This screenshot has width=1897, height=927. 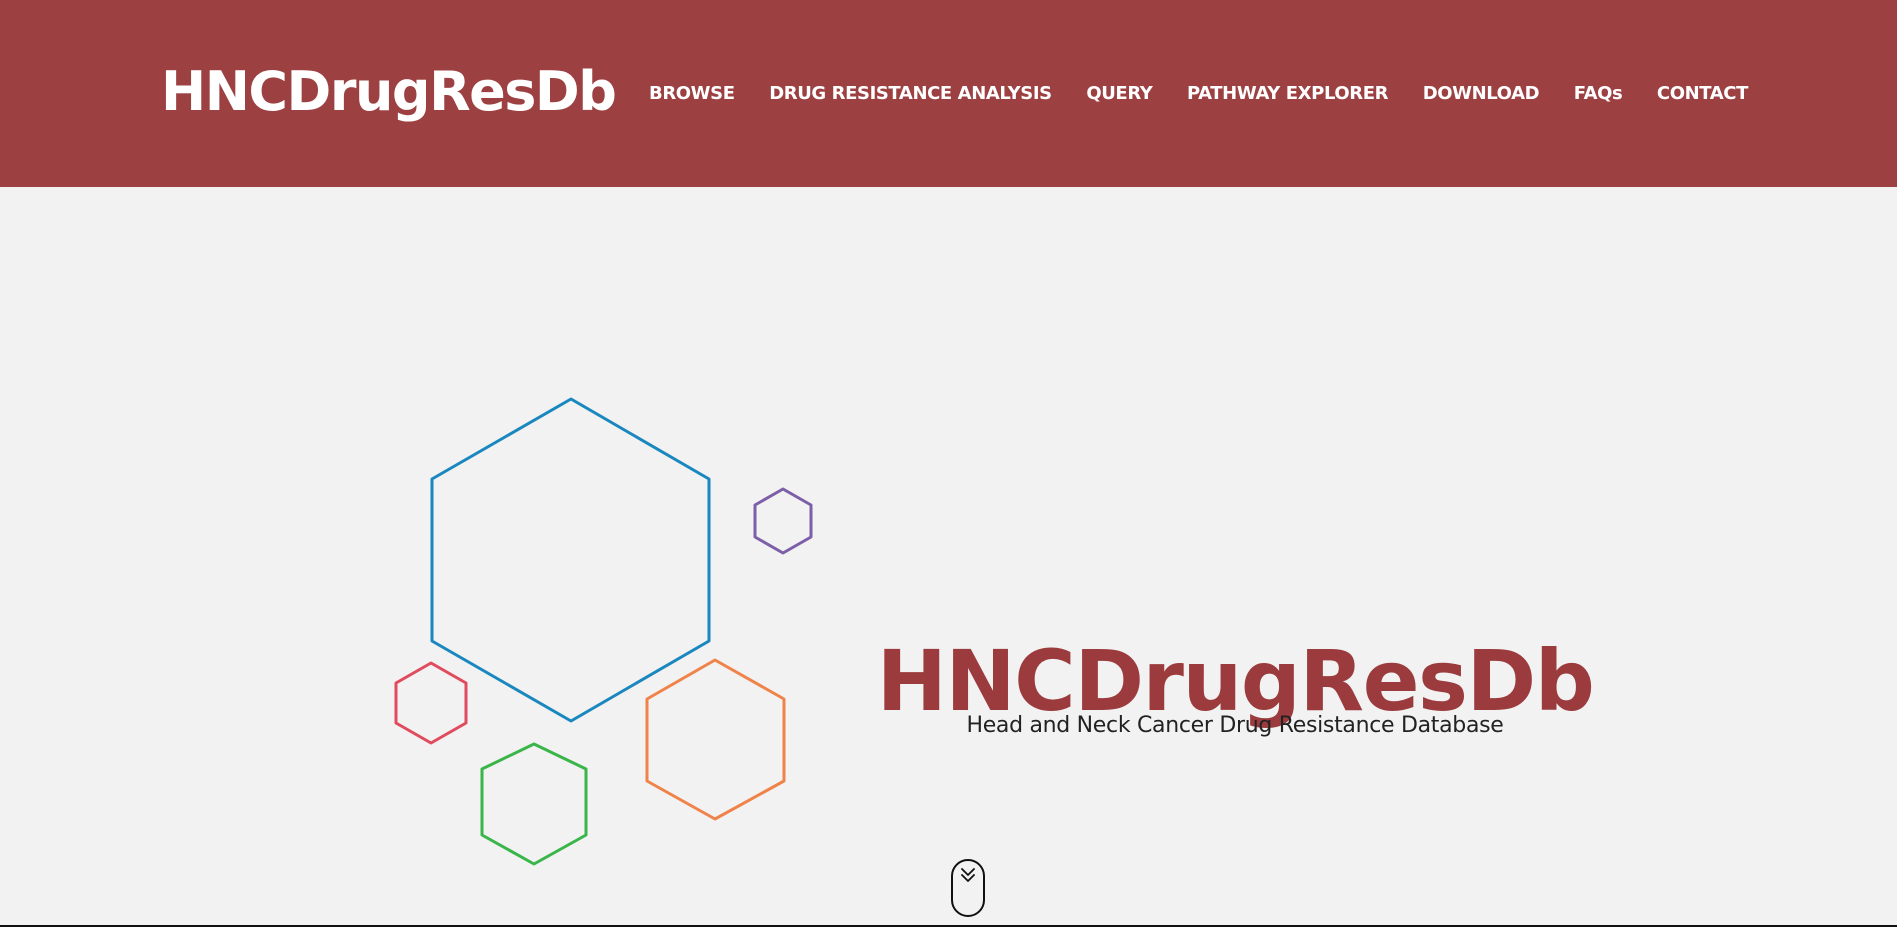 I want to click on nav-item-drug-resistance-analysis: DRUG RESISTANCE ANALYSIS, so click(x=910, y=93).